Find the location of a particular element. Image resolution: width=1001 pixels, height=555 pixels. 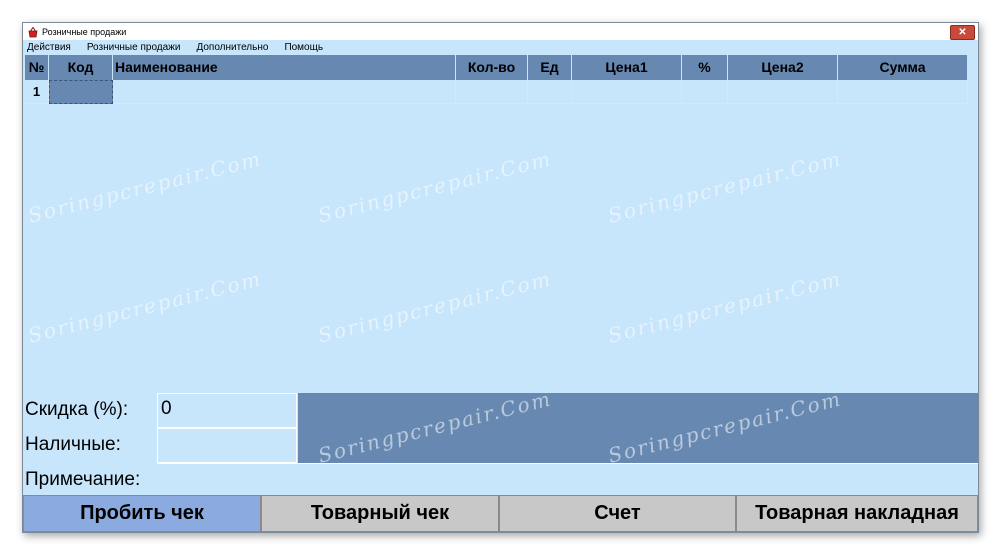

note-label: Примечание: is located at coordinates (83, 479).